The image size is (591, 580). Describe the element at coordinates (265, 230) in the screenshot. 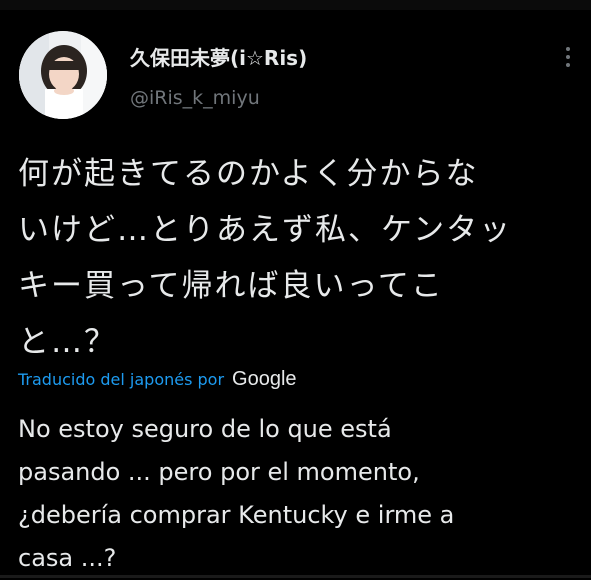

I see `tweet-text-line: いけど…とりあえず私、ケンタッ` at that location.